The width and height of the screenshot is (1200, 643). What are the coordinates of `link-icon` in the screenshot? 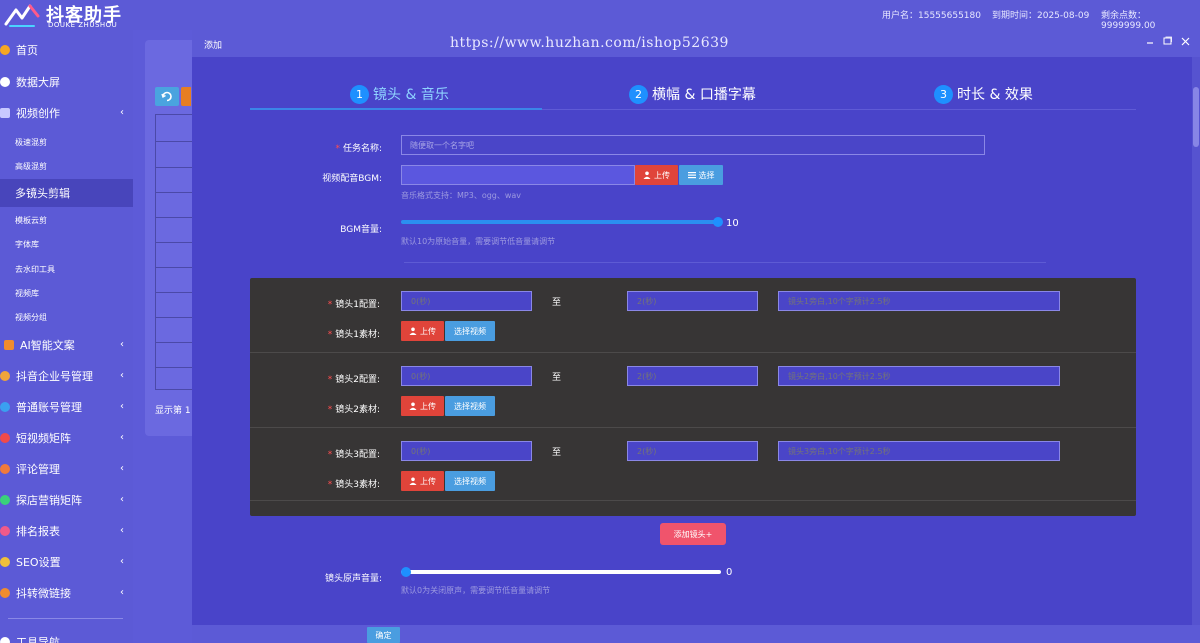 It's located at (5, 593).